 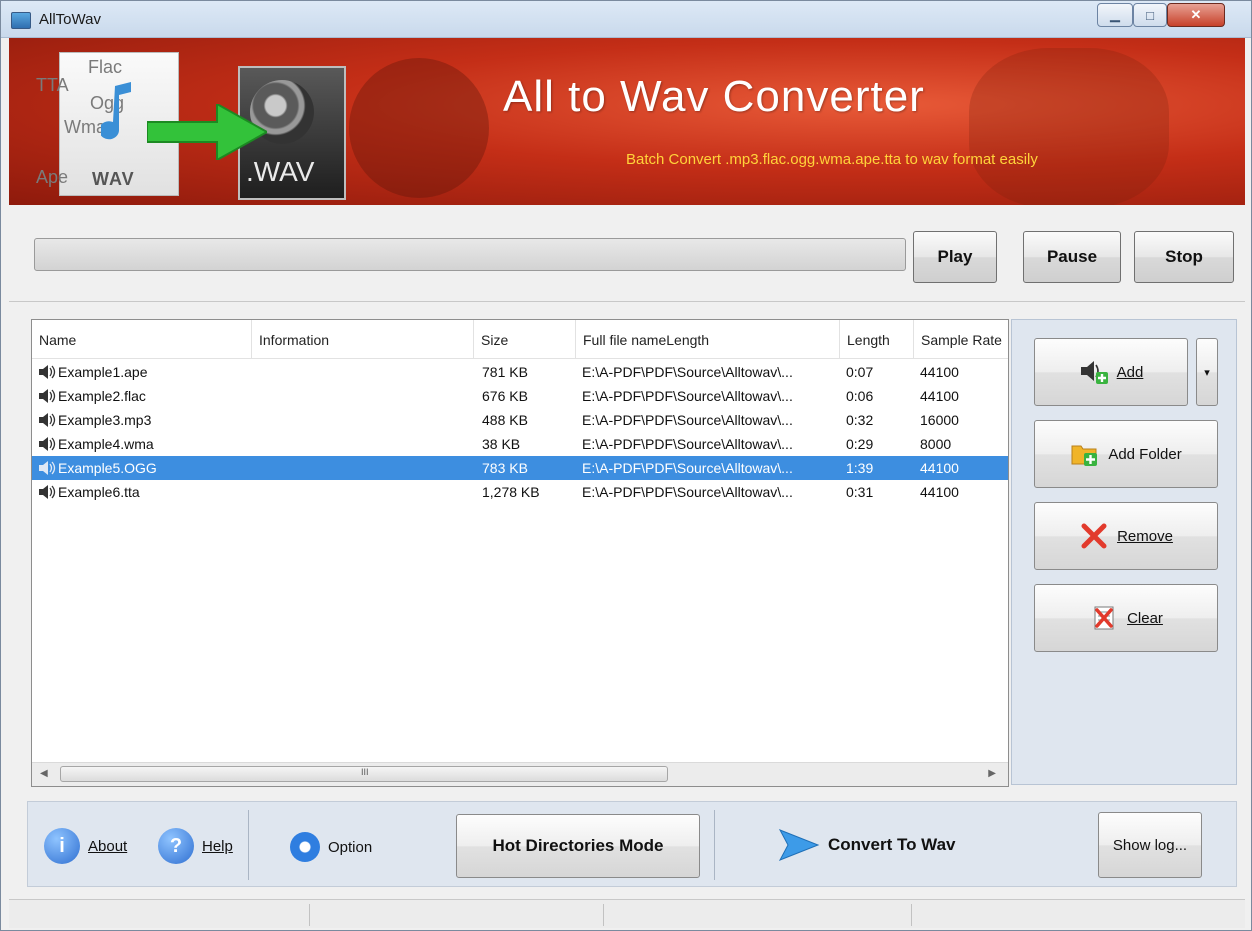 I want to click on column-name: Name, so click(x=142, y=339).